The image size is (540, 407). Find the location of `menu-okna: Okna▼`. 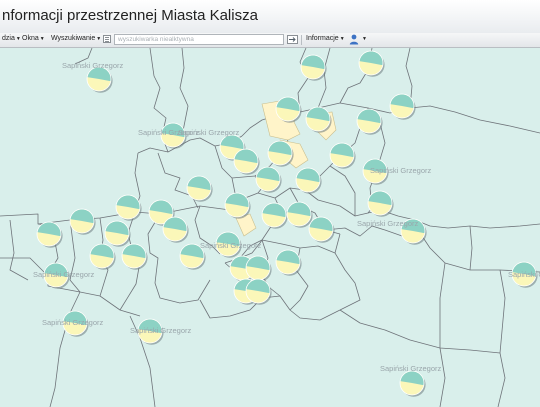

menu-okna: Okna▼ is located at coordinates (33, 38).